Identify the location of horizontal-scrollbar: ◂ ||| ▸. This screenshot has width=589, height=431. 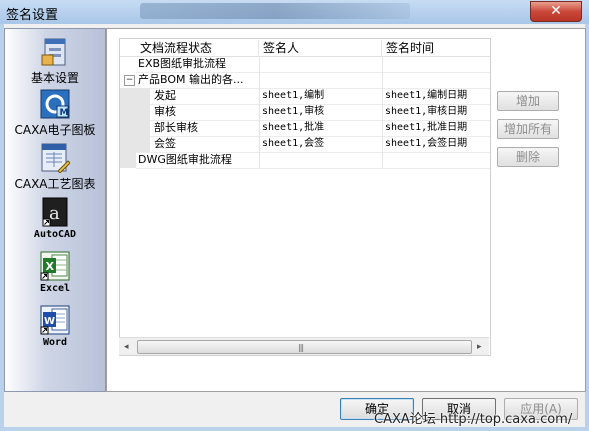
(304, 346).